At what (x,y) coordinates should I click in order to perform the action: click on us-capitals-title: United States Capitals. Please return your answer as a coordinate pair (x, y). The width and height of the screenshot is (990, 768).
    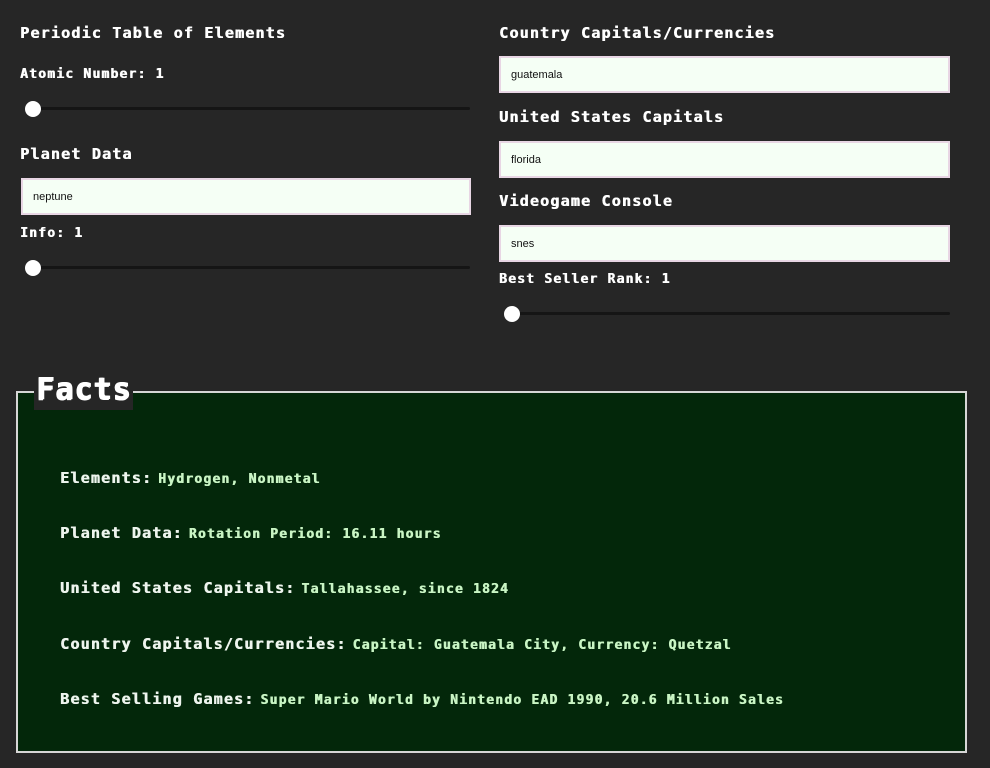
    Looking at the image, I should click on (612, 117).